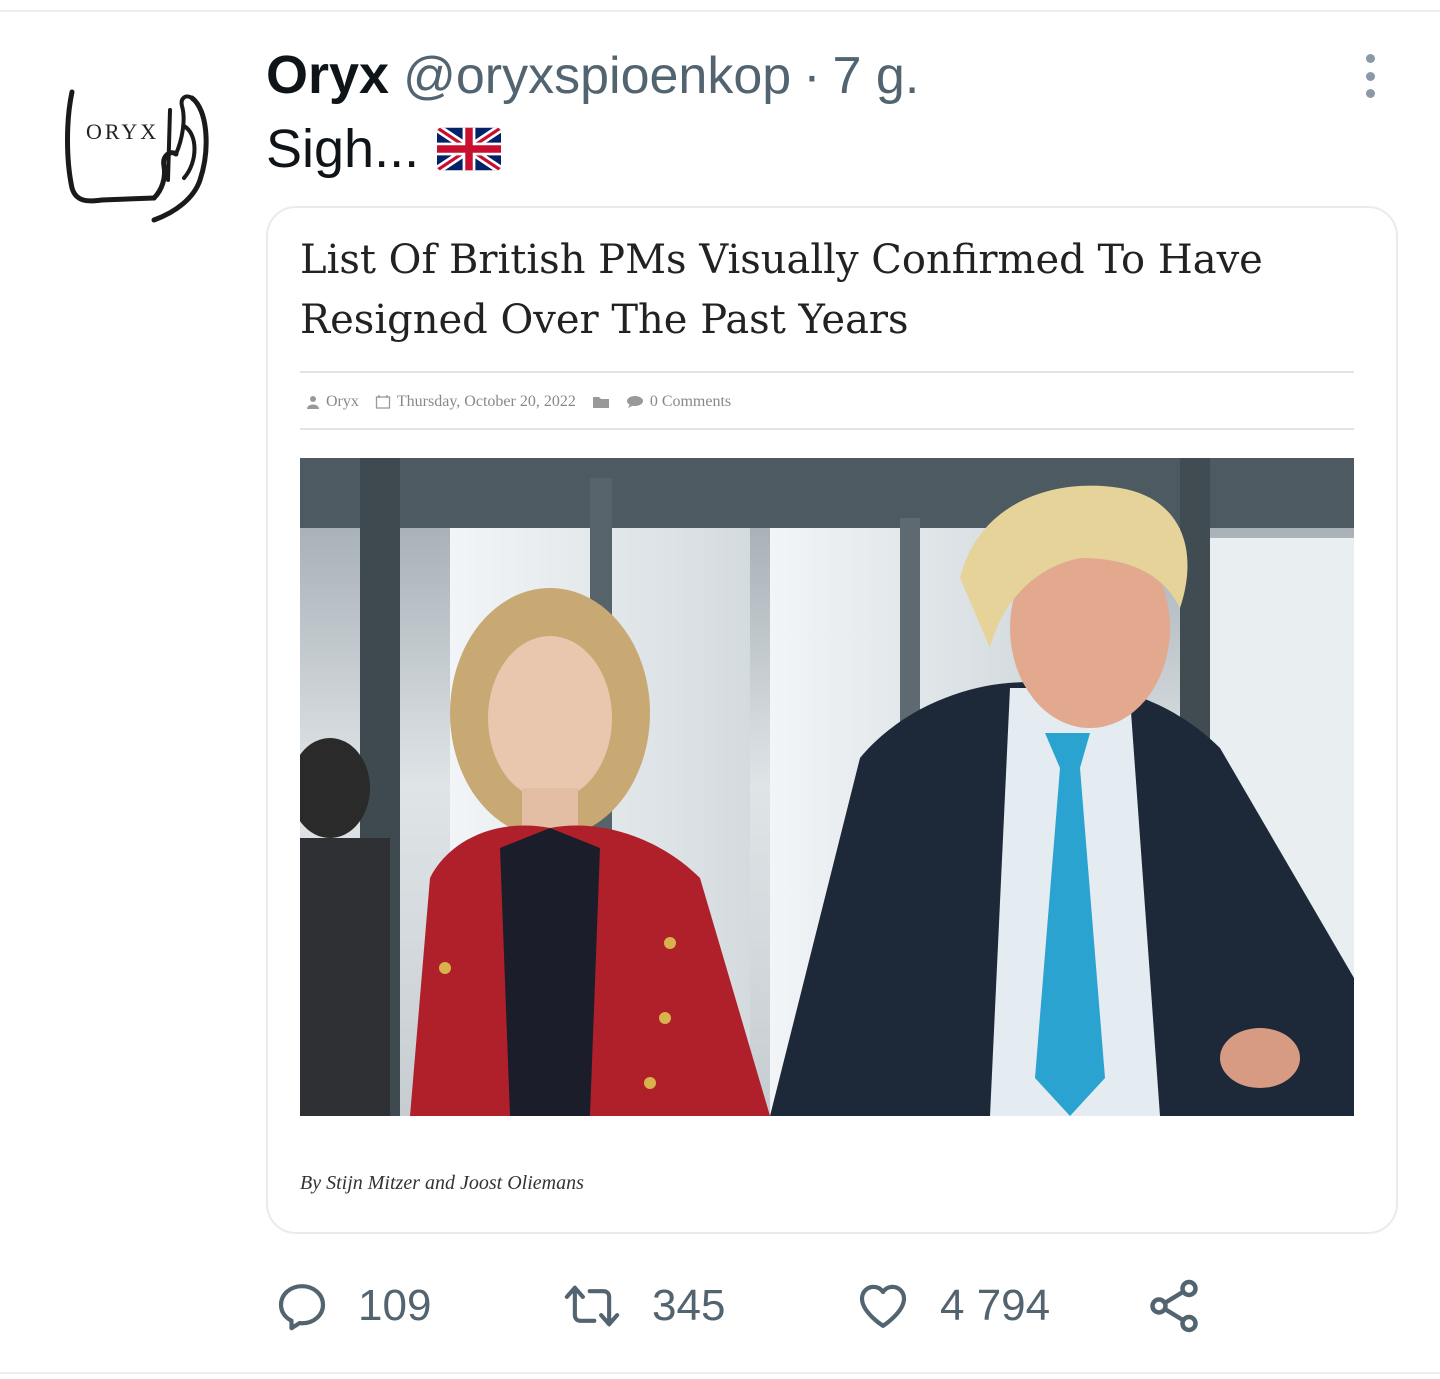 The image size is (1440, 1379). What do you see at coordinates (327, 75) in the screenshot?
I see `display-name: Oryx` at bounding box center [327, 75].